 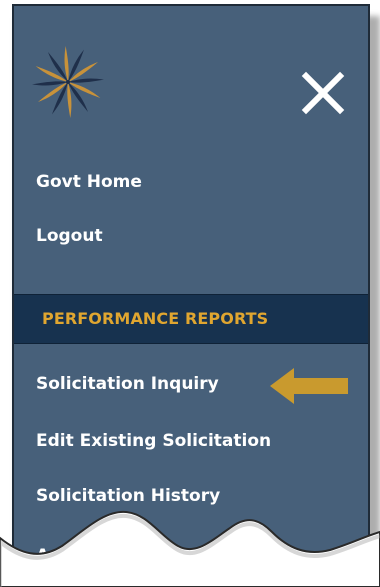 I want to click on starburst-logo-icon, so click(x=68, y=82).